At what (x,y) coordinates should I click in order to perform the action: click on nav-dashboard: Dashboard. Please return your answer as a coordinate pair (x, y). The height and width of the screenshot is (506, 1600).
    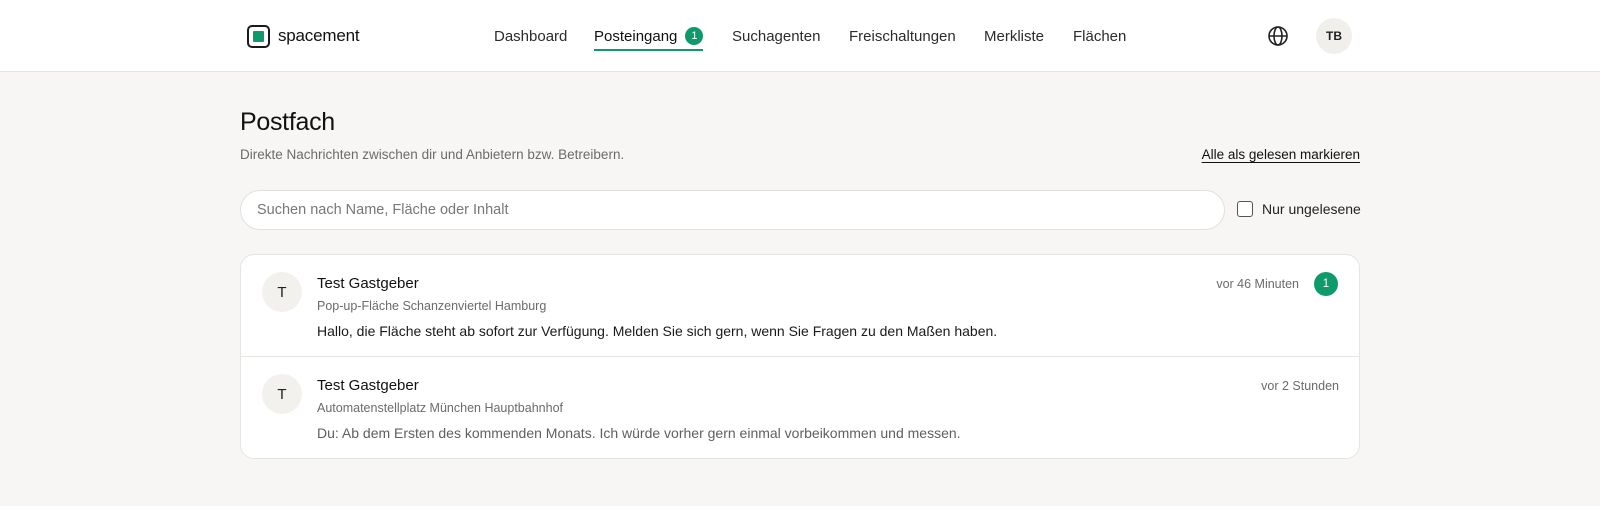
    Looking at the image, I should click on (530, 36).